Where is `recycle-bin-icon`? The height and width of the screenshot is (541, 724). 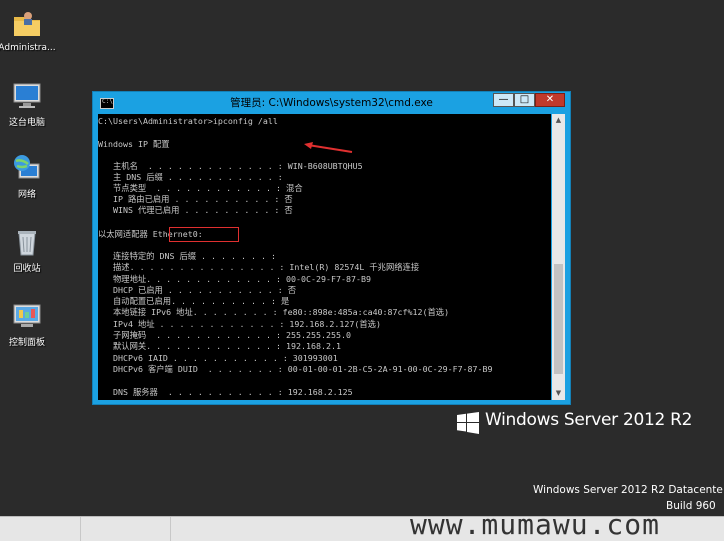 recycle-bin-icon is located at coordinates (27, 242).